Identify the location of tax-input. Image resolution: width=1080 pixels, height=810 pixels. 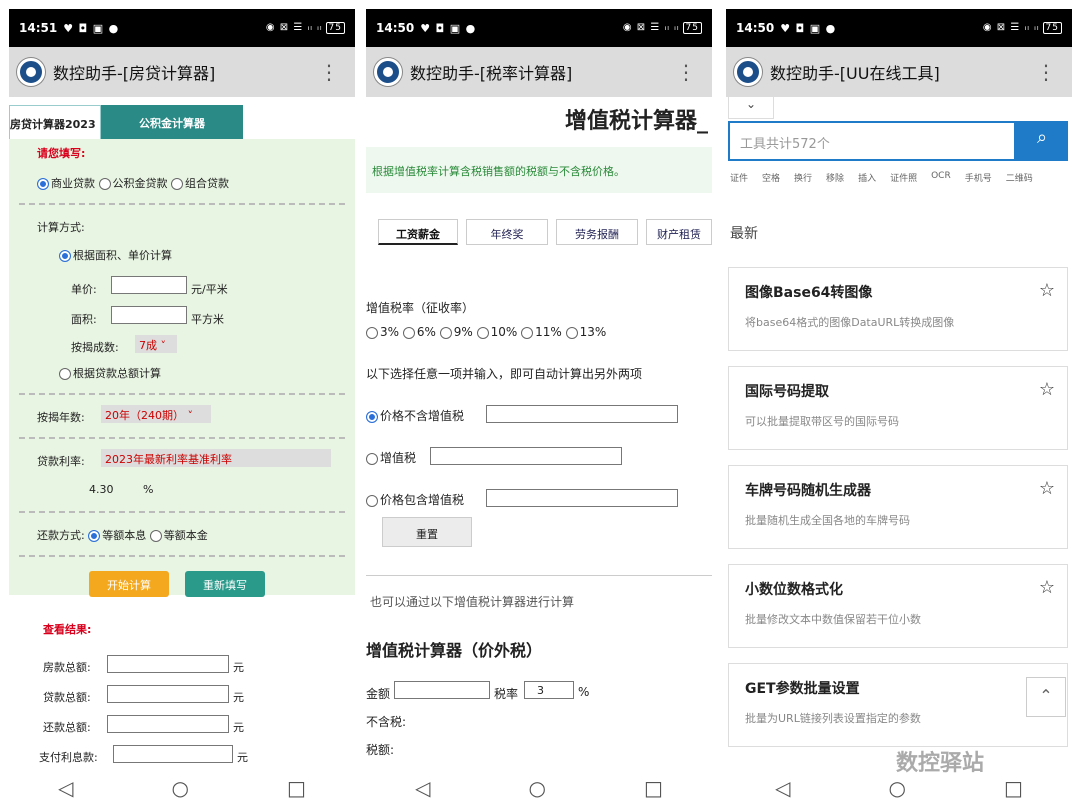
(526, 456).